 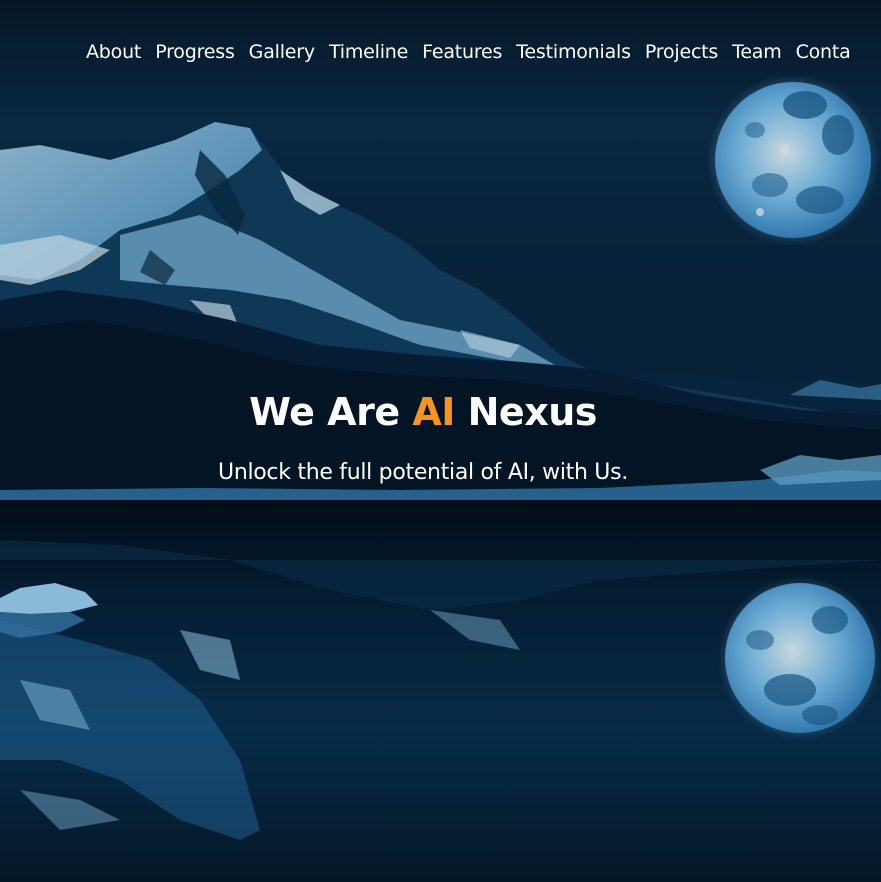 What do you see at coordinates (573, 52) in the screenshot?
I see `nav-link-testimonials: Testimonials` at bounding box center [573, 52].